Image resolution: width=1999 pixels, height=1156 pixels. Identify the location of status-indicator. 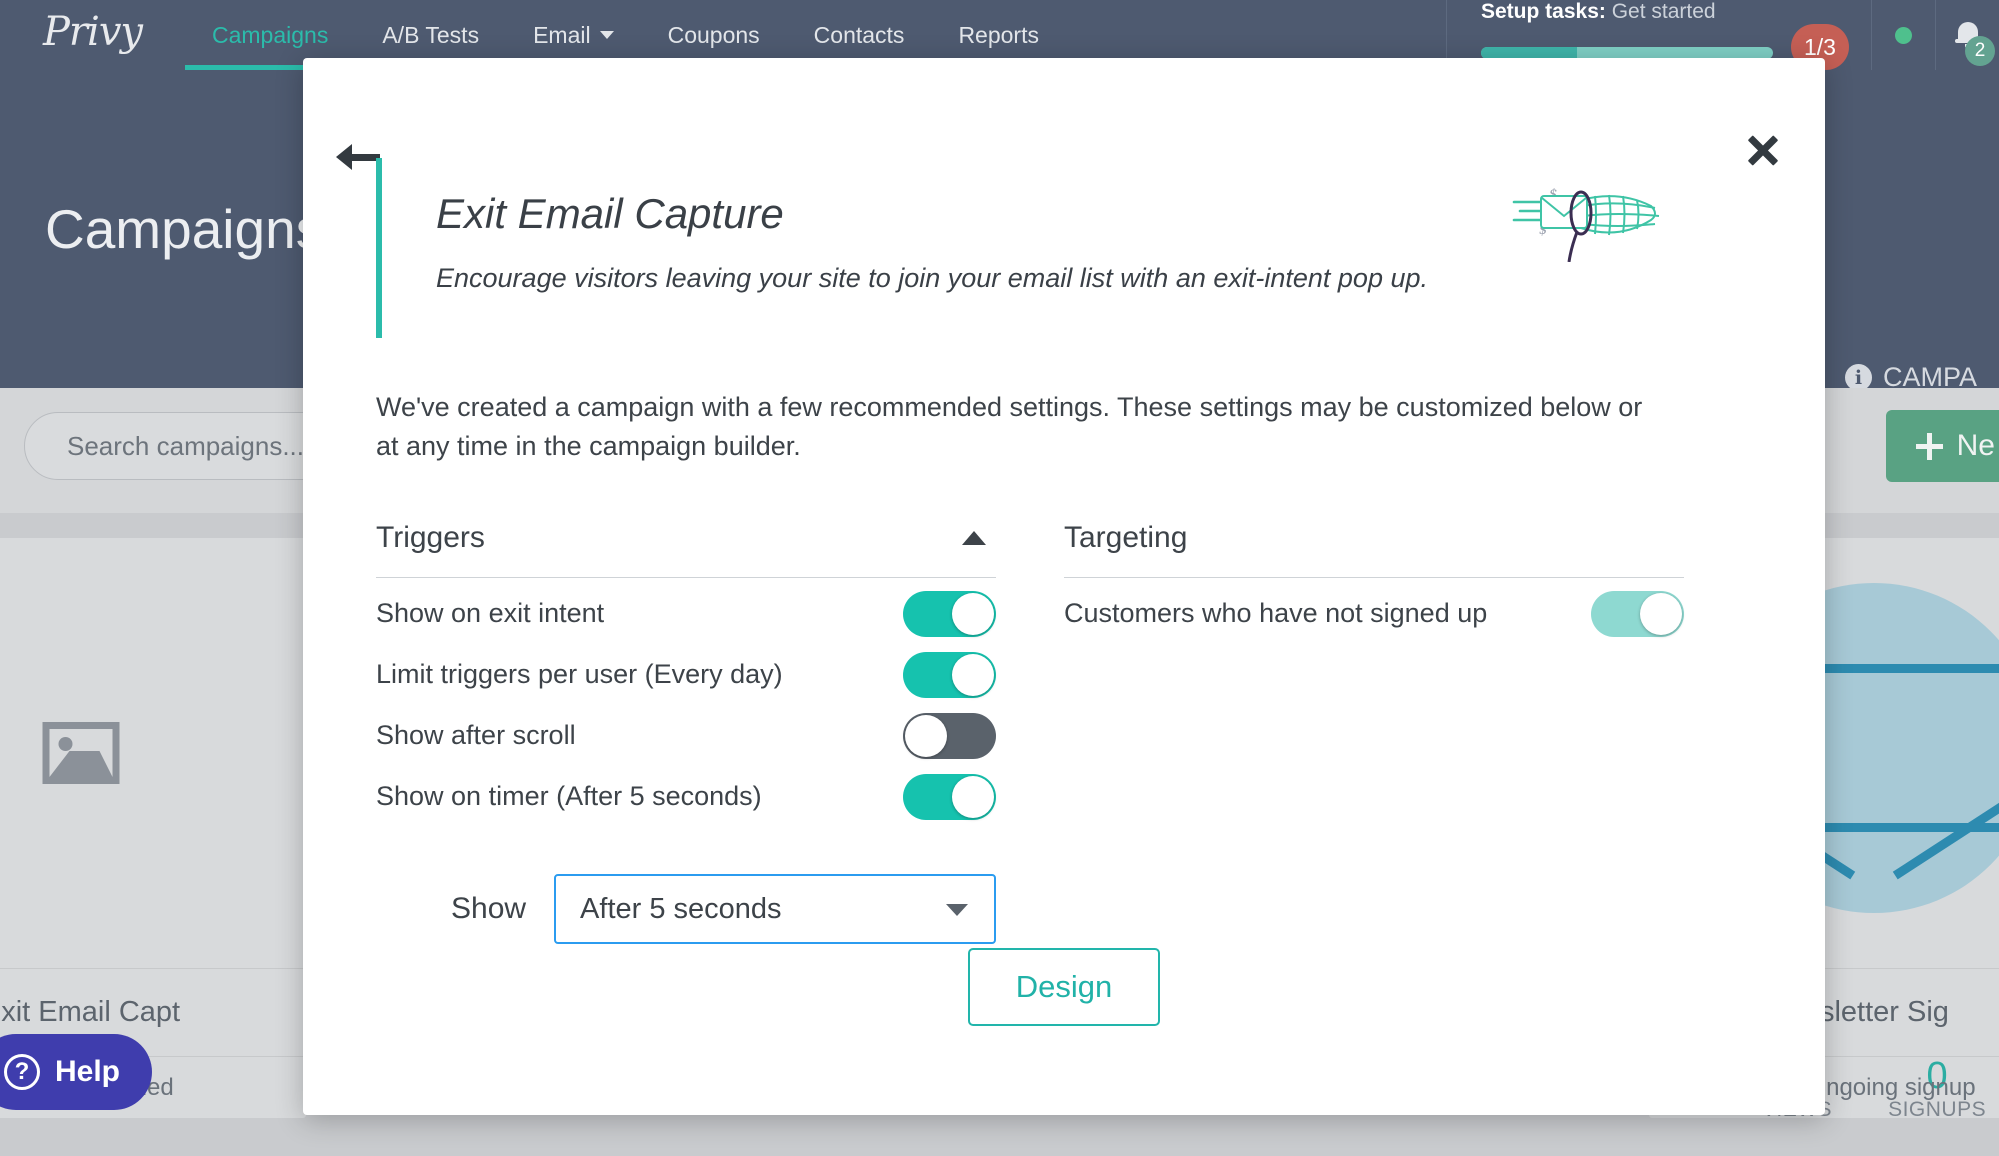
(1903, 35).